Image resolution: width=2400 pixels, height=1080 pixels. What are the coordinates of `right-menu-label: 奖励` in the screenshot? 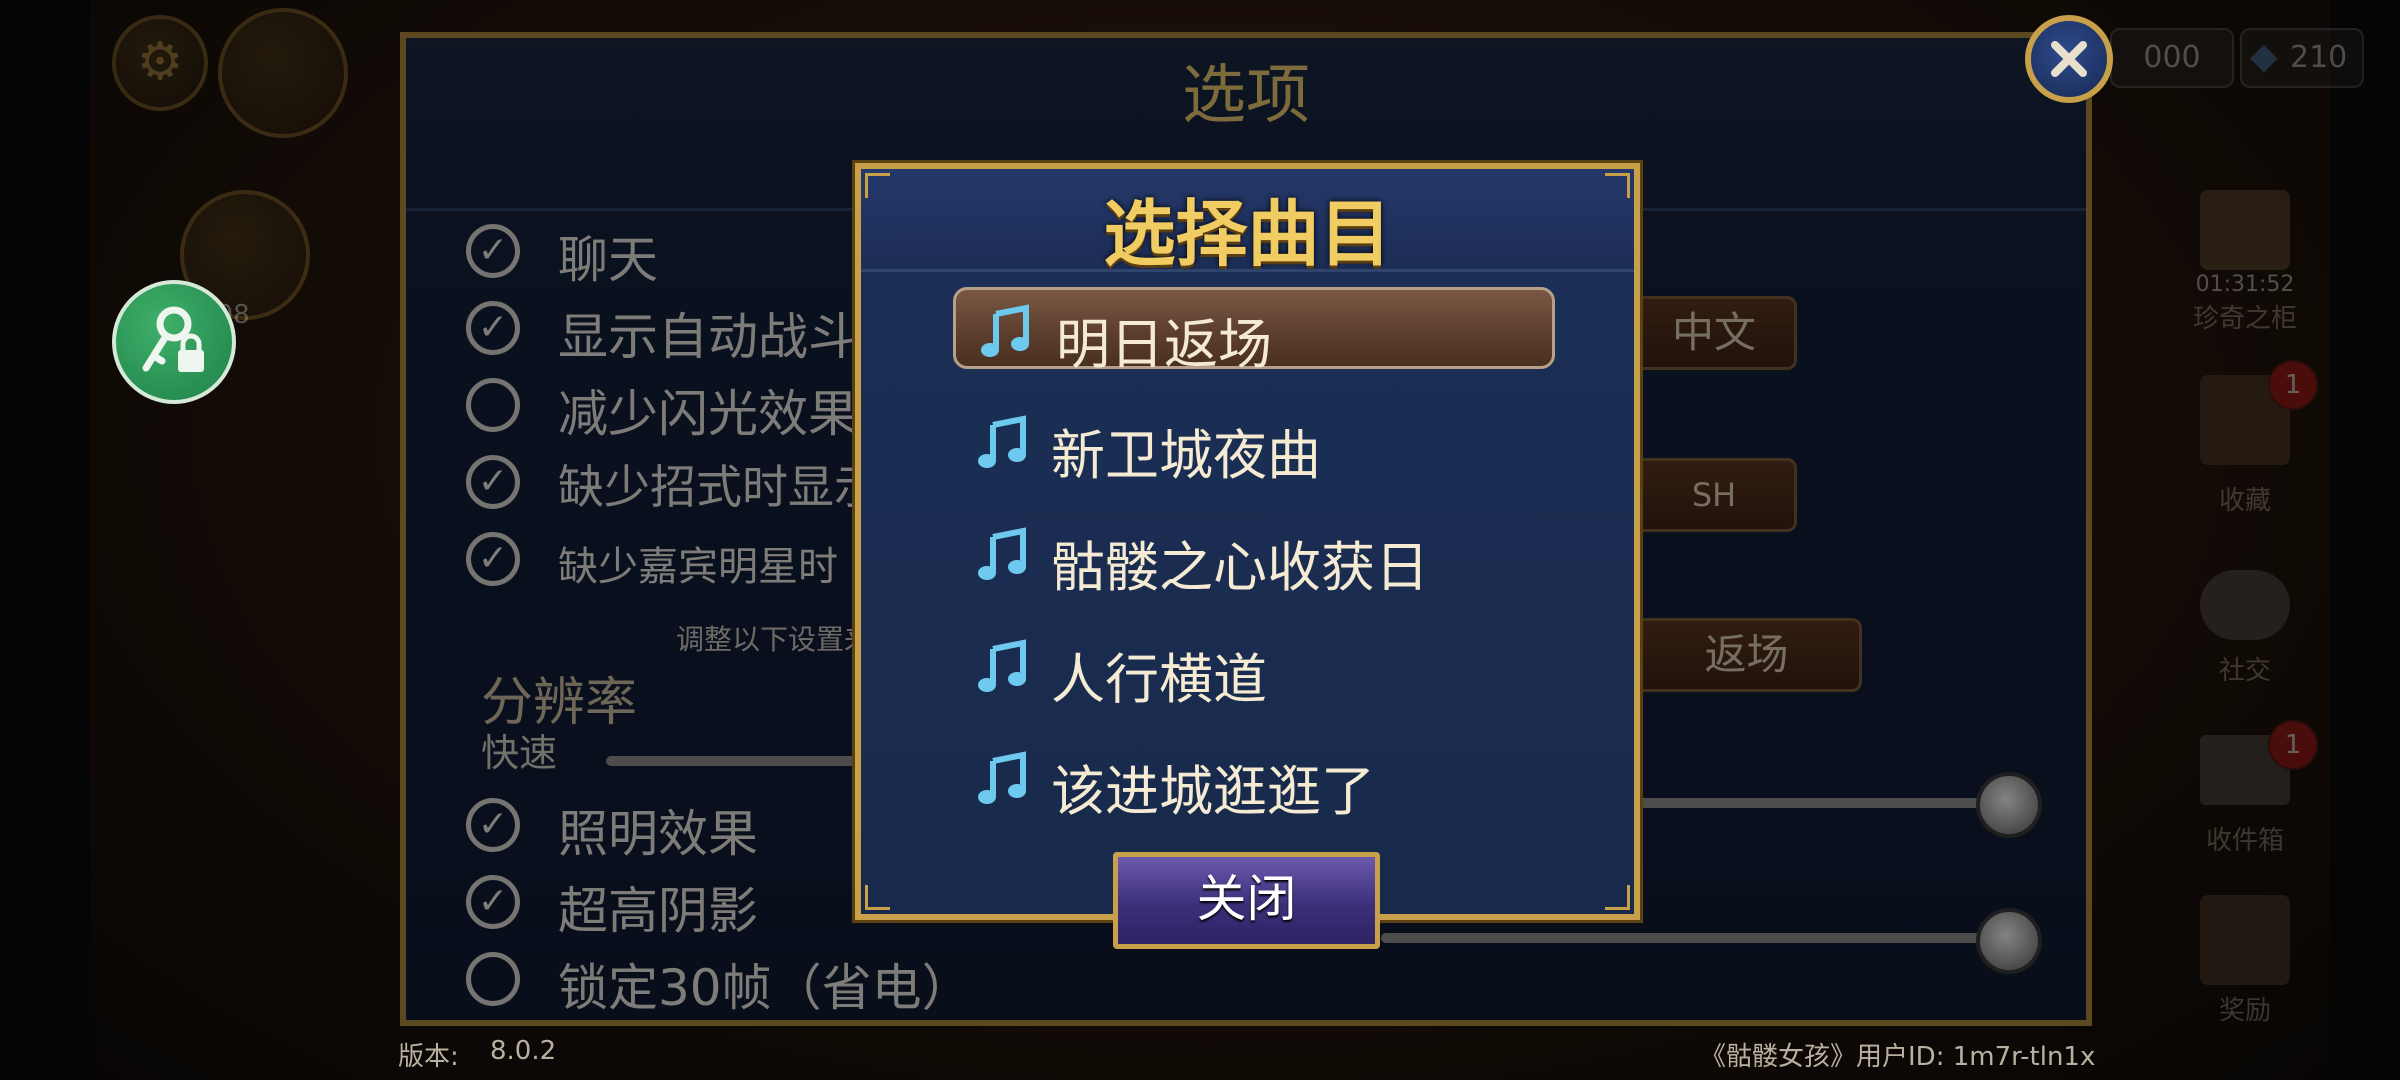 It's located at (2244, 1011).